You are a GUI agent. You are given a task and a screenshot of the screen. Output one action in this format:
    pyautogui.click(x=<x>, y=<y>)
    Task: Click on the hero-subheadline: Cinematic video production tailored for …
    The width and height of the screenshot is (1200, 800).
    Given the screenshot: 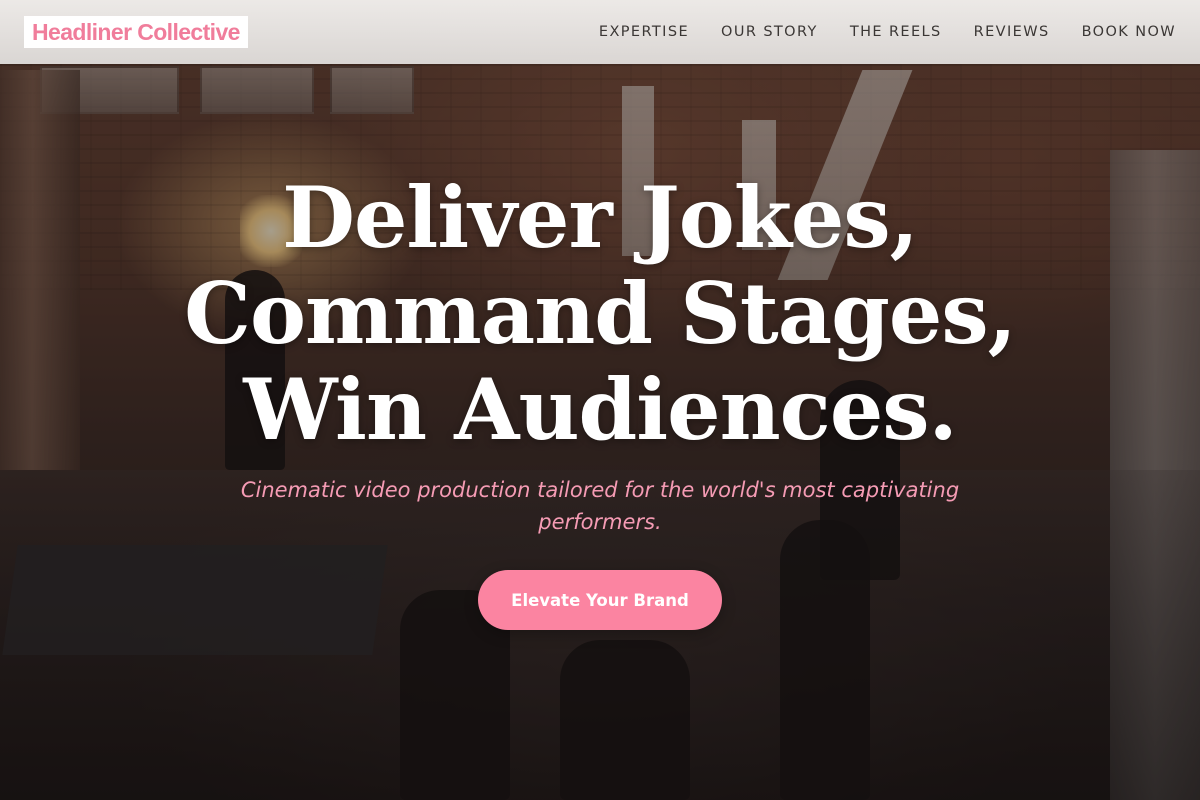 What is the action you would take?
    pyautogui.click(x=600, y=506)
    